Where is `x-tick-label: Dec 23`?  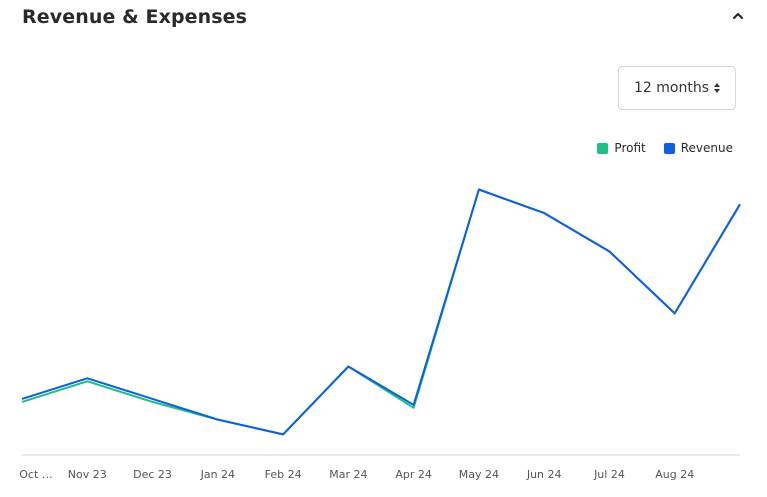
x-tick-label: Dec 23 is located at coordinates (152, 474).